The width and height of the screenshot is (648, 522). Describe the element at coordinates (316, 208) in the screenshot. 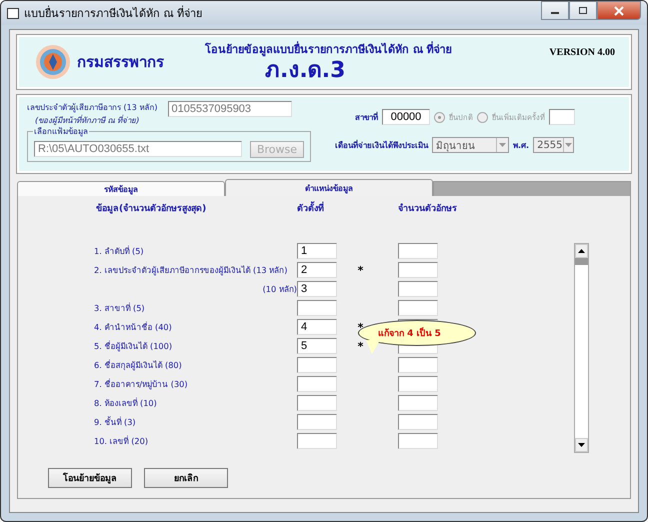

I see `column-header: ตัวตั้งที่` at that location.